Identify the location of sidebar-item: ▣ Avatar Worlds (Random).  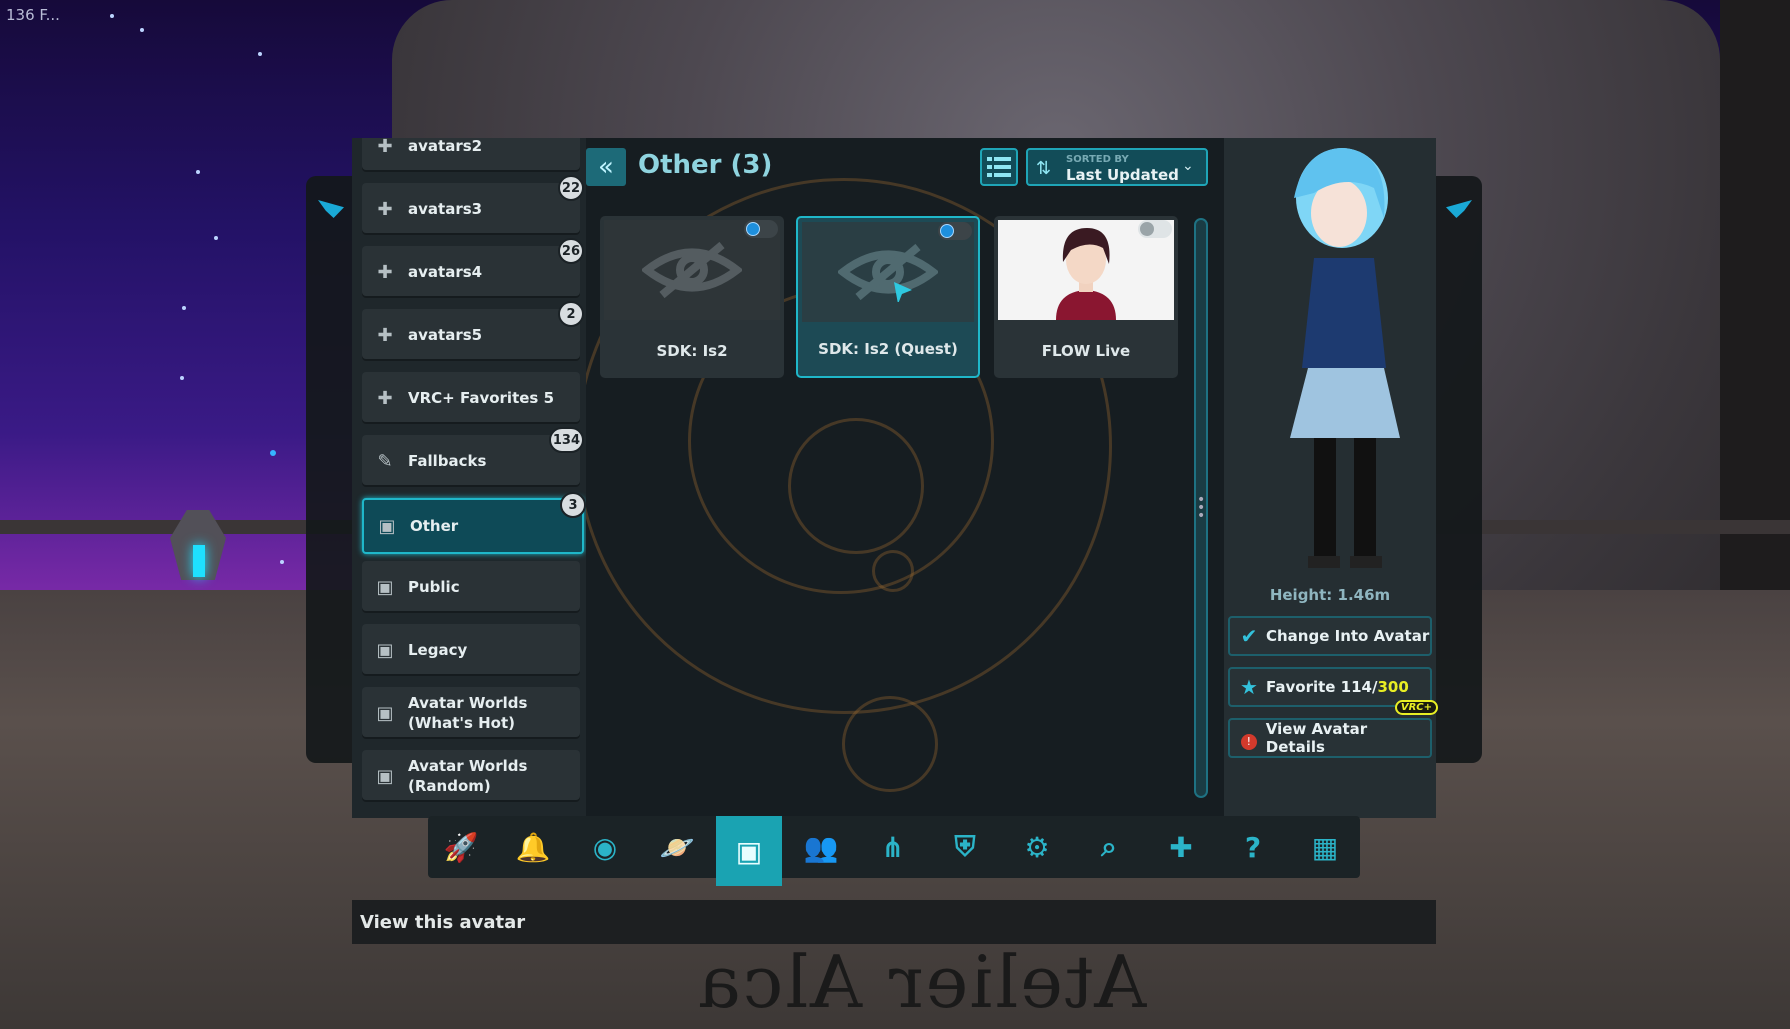
(471, 776).